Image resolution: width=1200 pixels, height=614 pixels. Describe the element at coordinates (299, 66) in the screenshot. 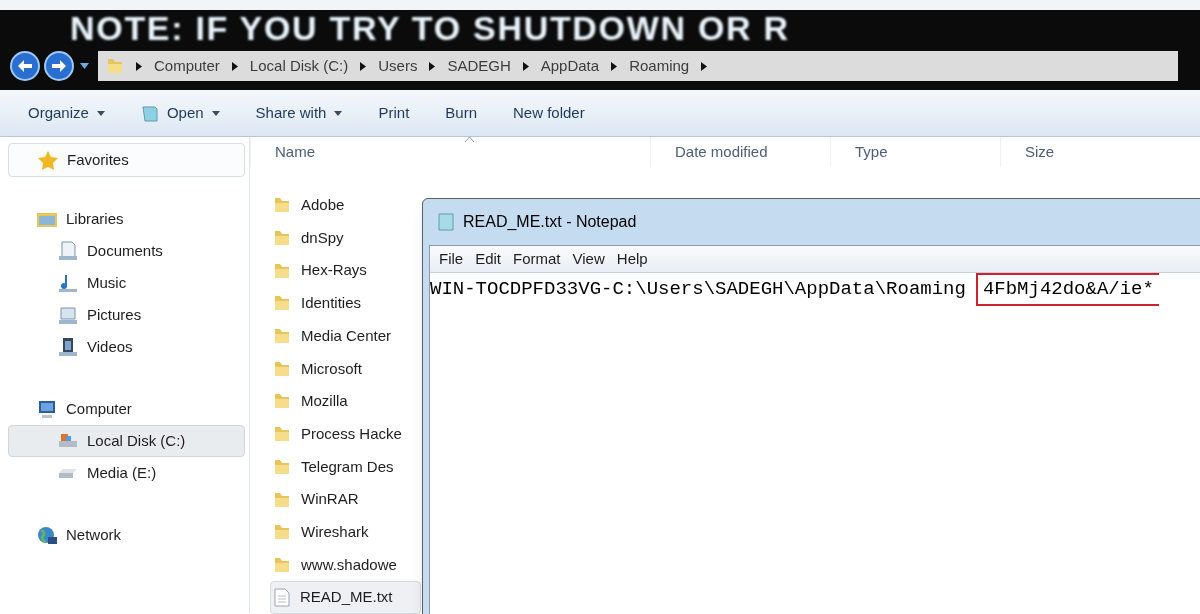

I see `breadcrumb-item: Local Disk (C:)` at that location.